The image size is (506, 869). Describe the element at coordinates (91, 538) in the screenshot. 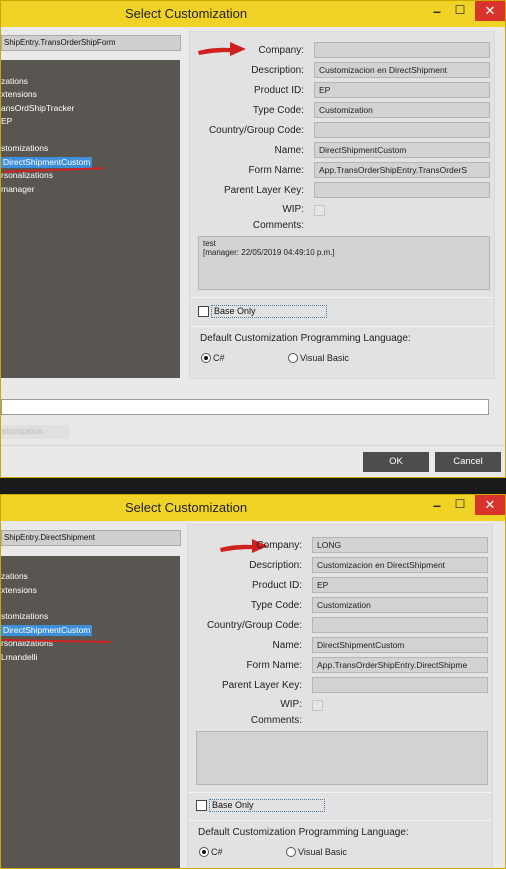

I see `form-path-field: ShipEntry.DirectShipment` at that location.